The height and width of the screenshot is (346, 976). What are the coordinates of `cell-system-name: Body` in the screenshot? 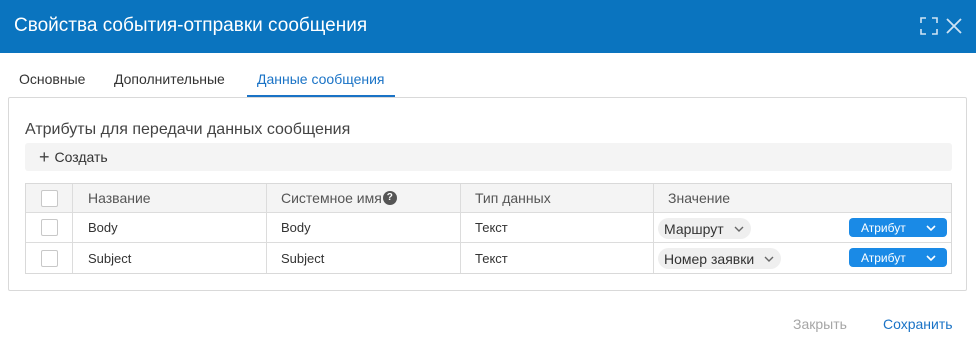 It's located at (296, 227).